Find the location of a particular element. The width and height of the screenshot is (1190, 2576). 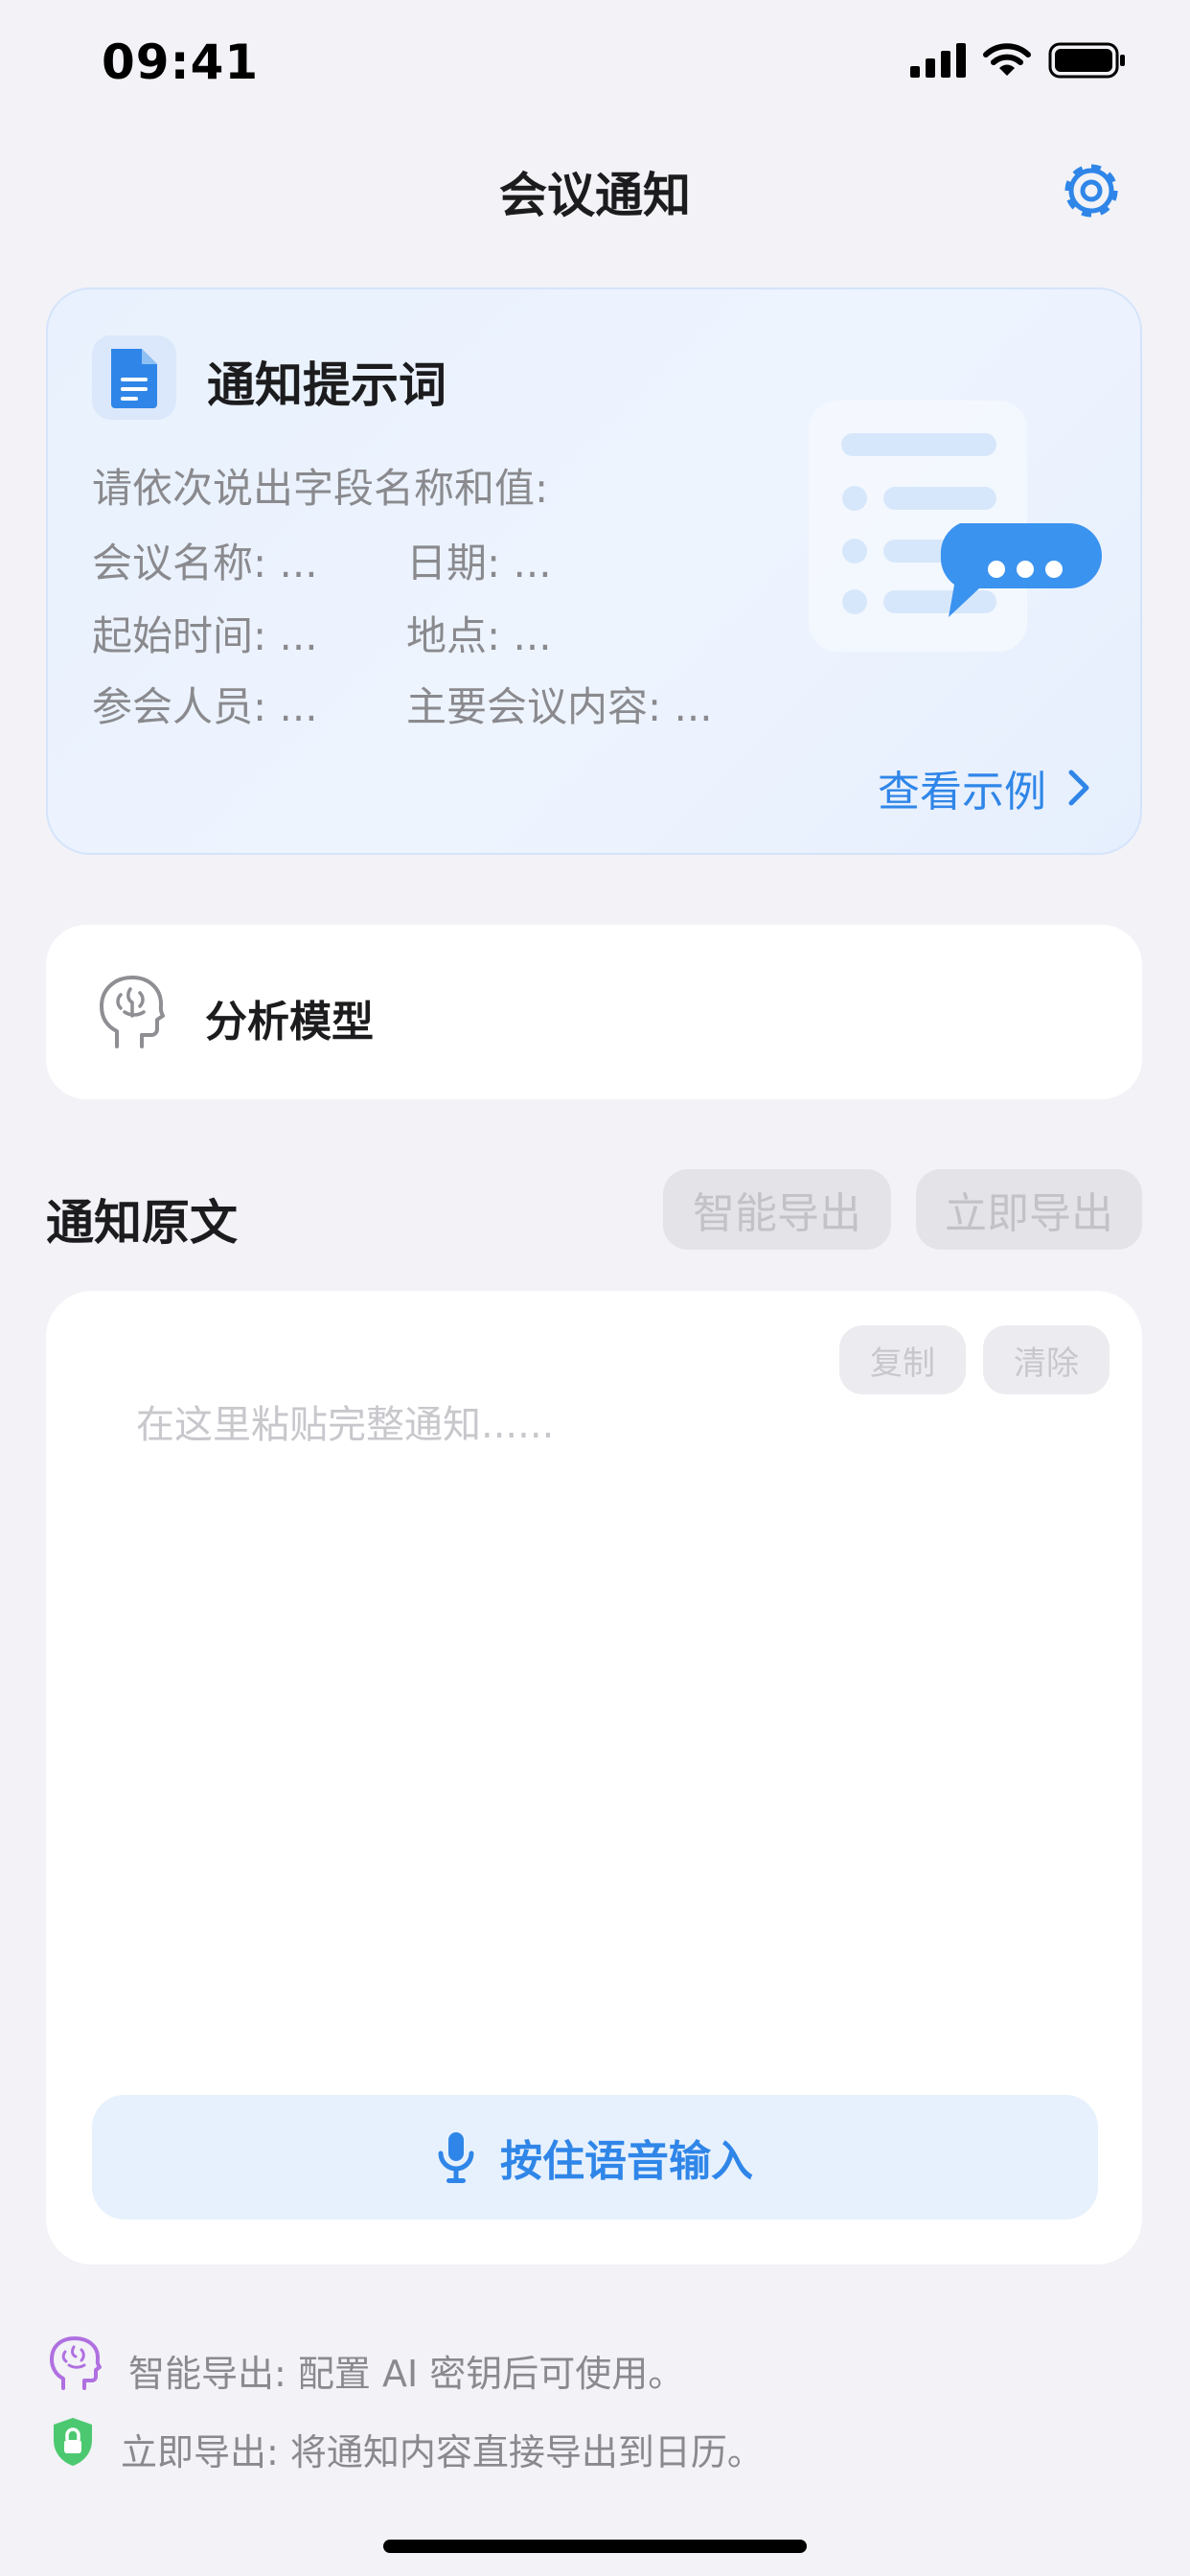

gear-icon is located at coordinates (1092, 190).